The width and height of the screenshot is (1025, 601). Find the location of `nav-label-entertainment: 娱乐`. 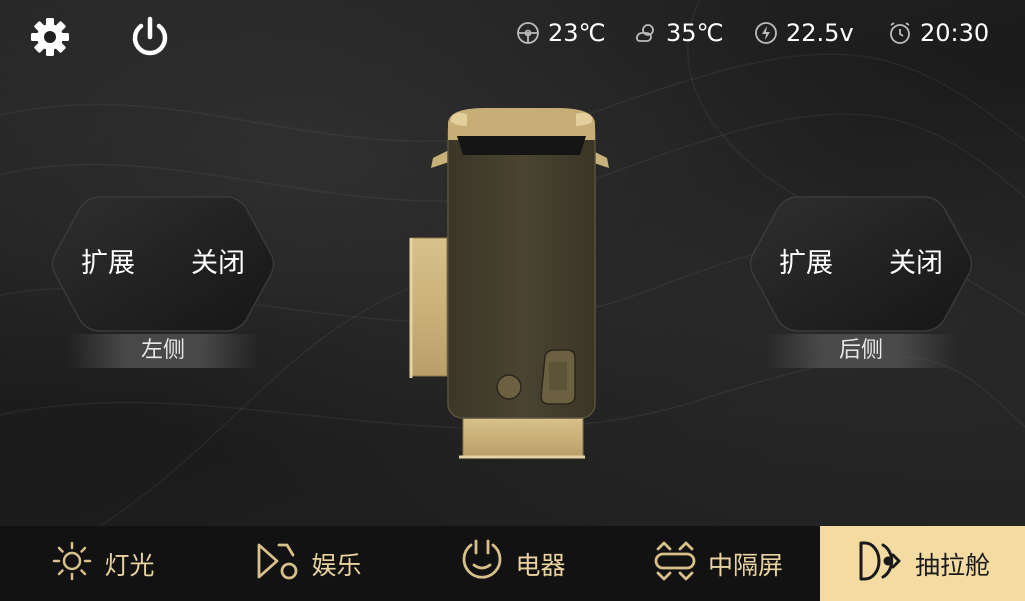

nav-label-entertainment: 娱乐 is located at coordinates (336, 565).